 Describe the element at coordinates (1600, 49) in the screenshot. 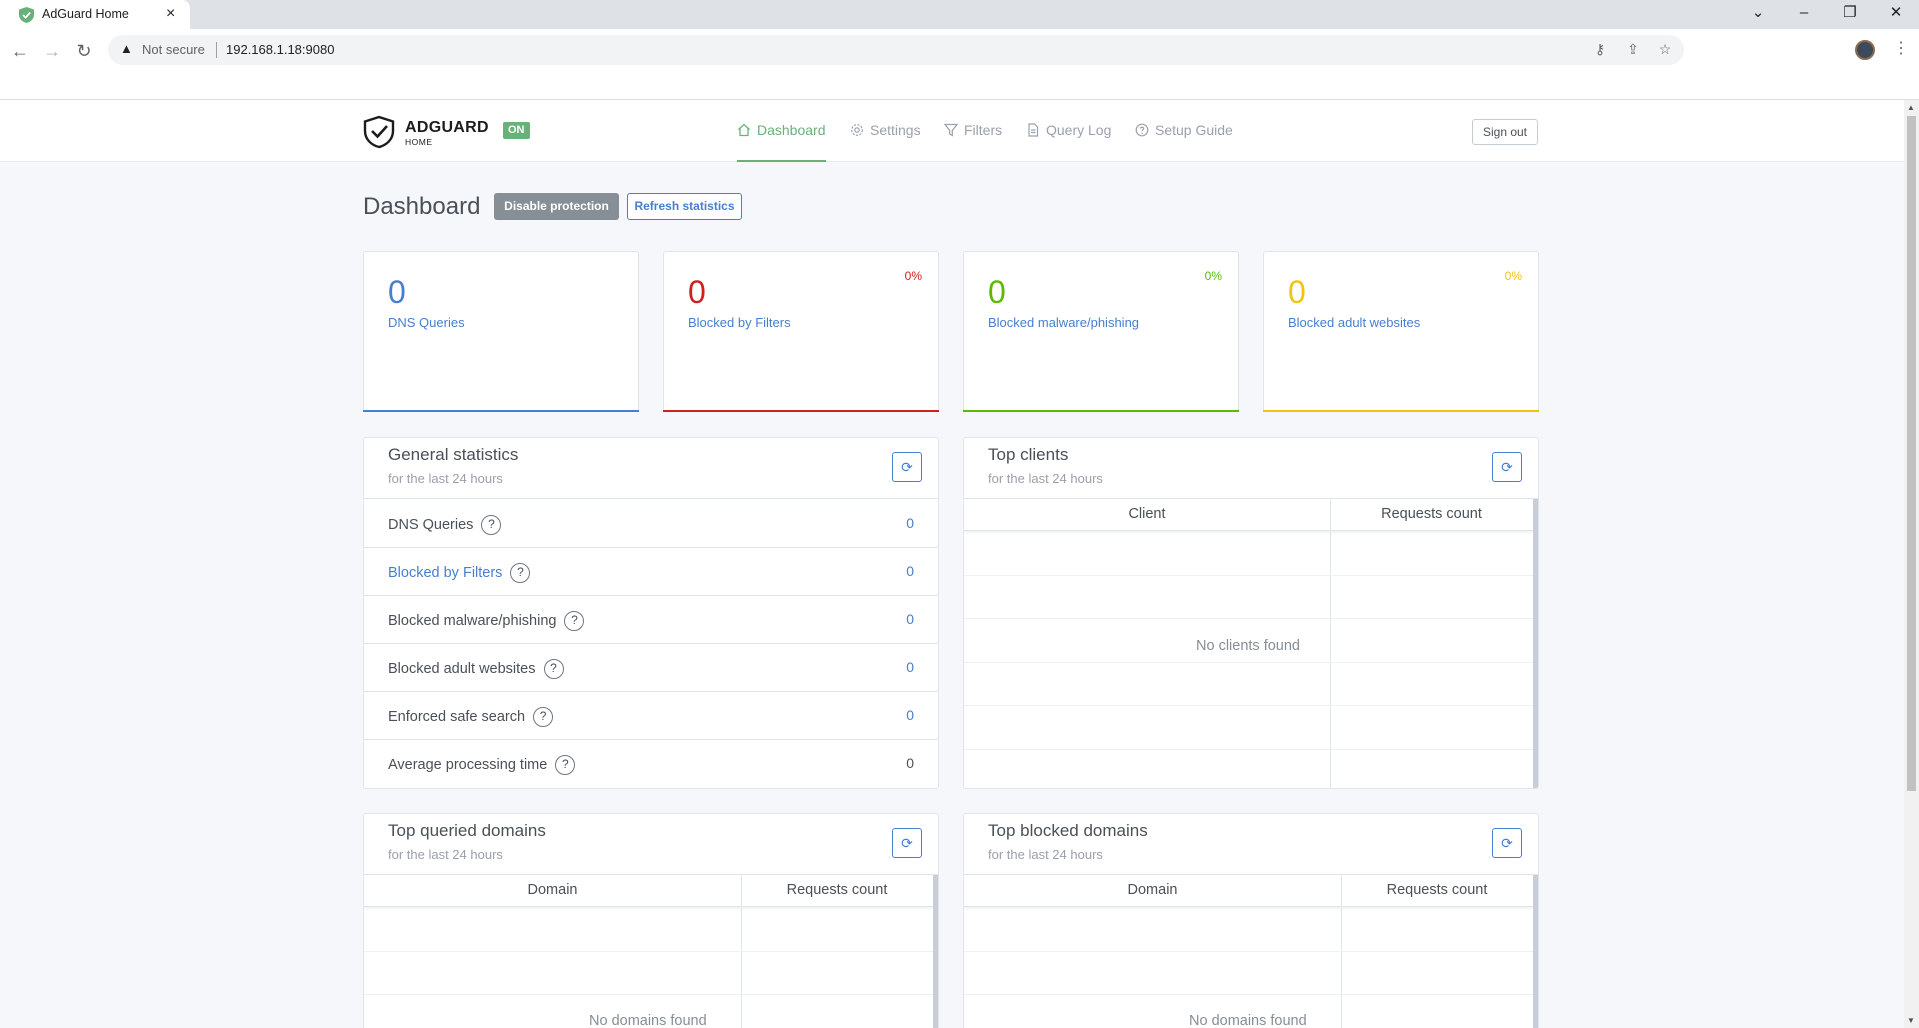

I see `key-icon: ⚷` at that location.